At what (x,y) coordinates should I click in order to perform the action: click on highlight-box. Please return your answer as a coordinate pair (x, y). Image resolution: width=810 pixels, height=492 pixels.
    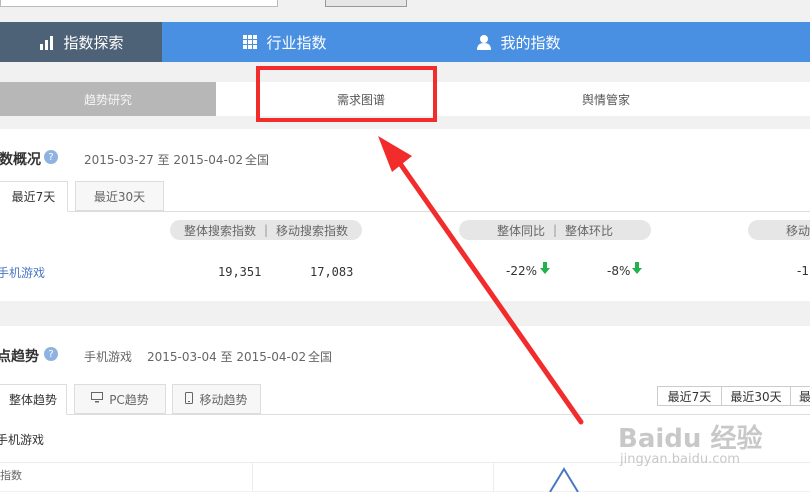
    Looking at the image, I should click on (346, 94).